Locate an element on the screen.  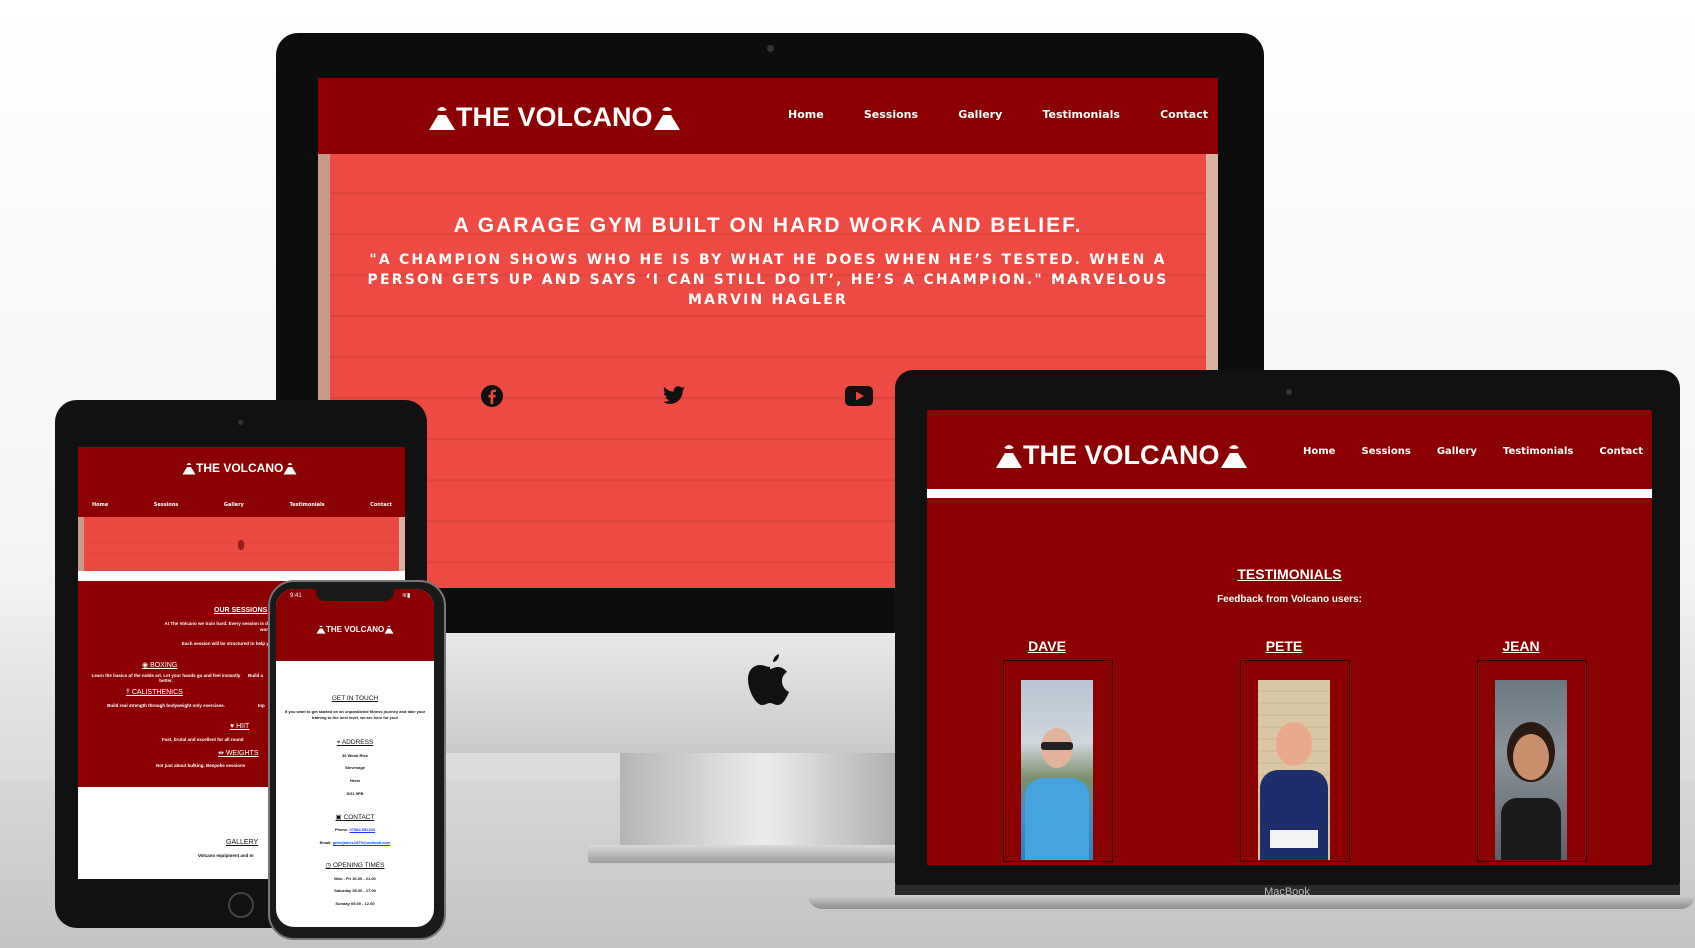
laptop-camera is located at coordinates (1289, 392).